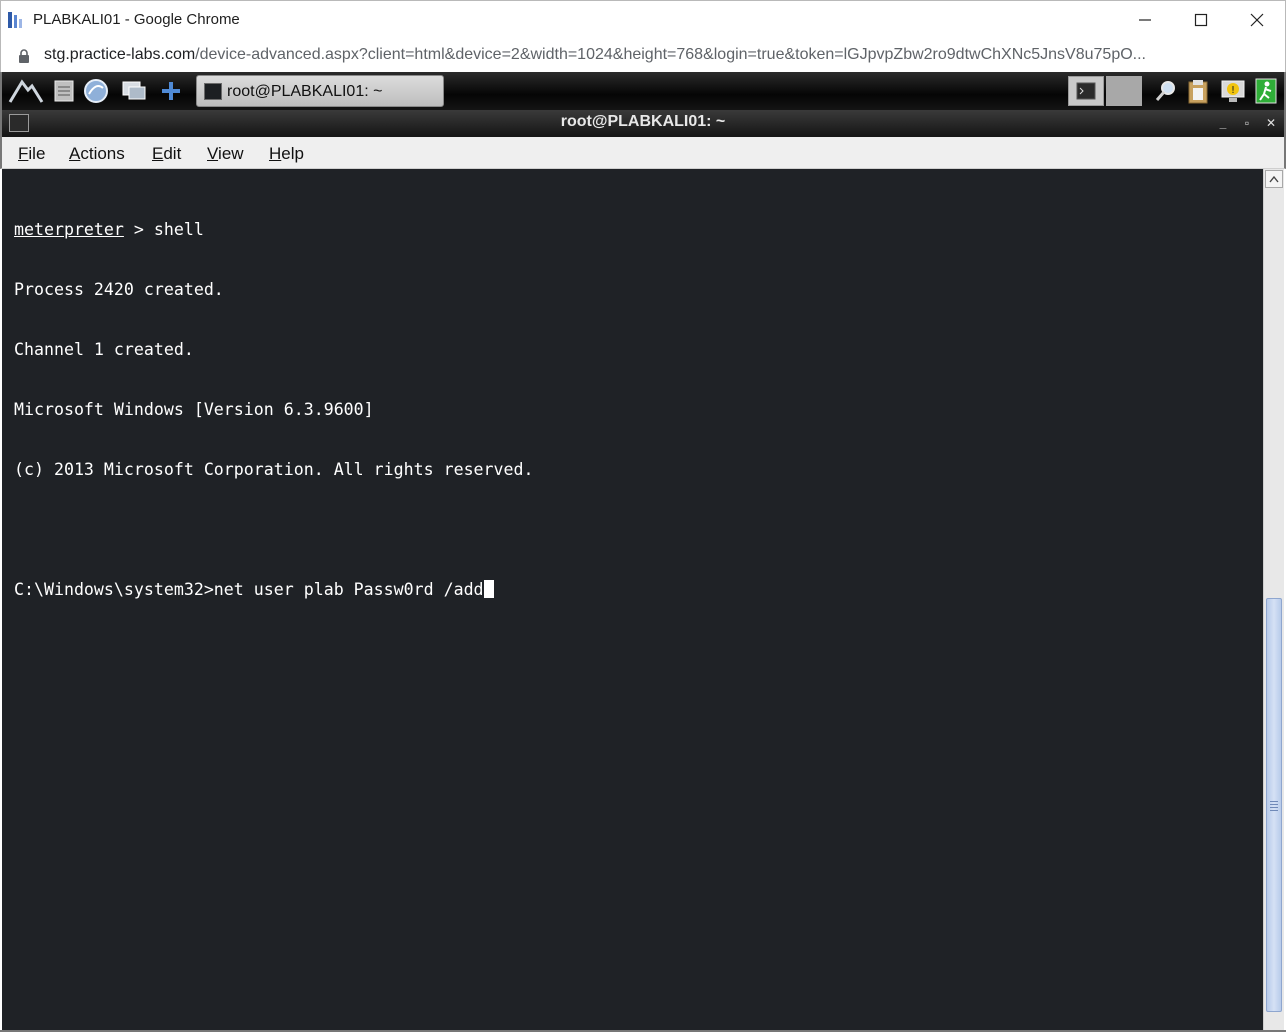 Image resolution: width=1286 pixels, height=1032 pixels. Describe the element at coordinates (15, 20) in the screenshot. I see `practice-labs-favicon-icon` at that location.